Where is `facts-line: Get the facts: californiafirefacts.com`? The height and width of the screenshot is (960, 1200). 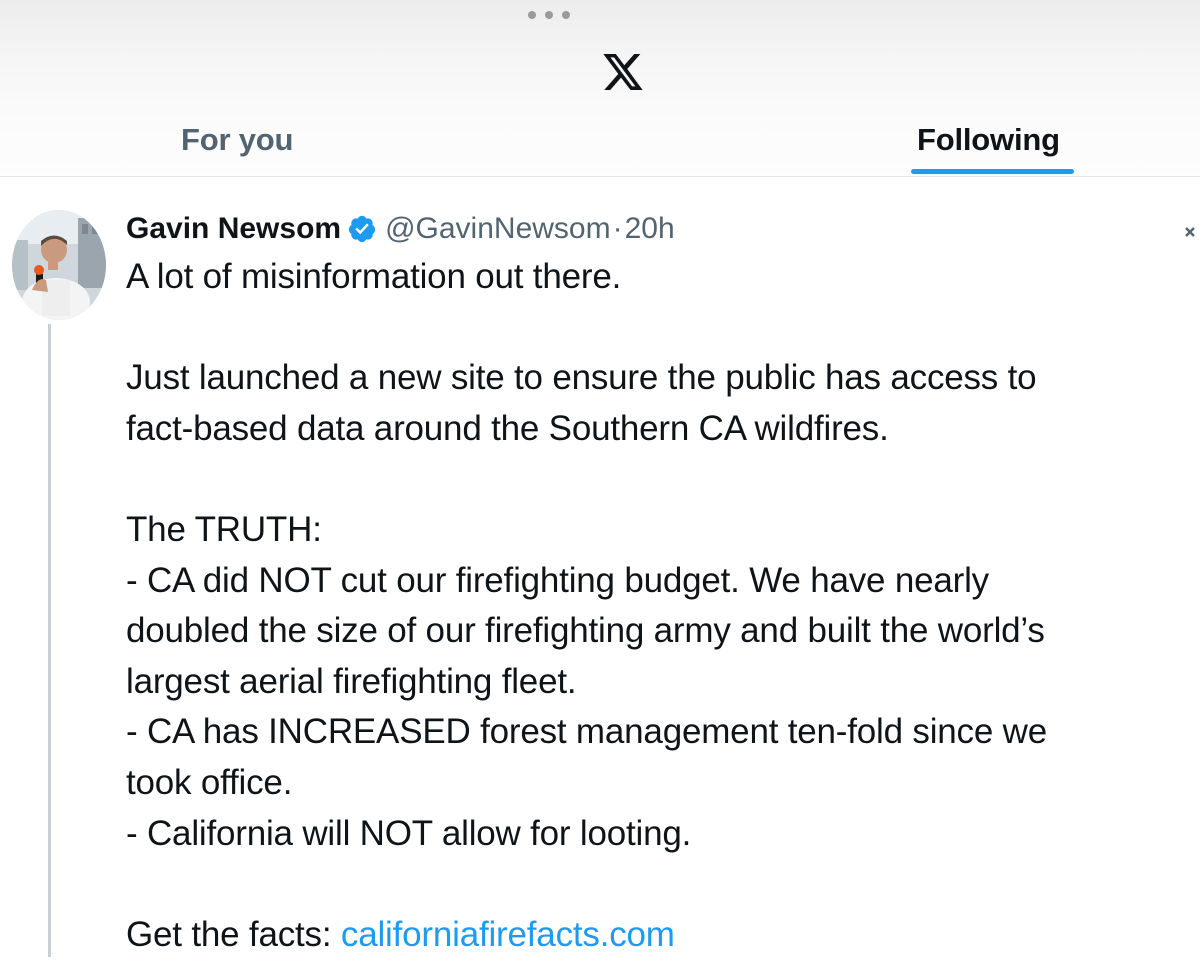 facts-line: Get the facts: californiafirefacts.com is located at coordinates (663, 935).